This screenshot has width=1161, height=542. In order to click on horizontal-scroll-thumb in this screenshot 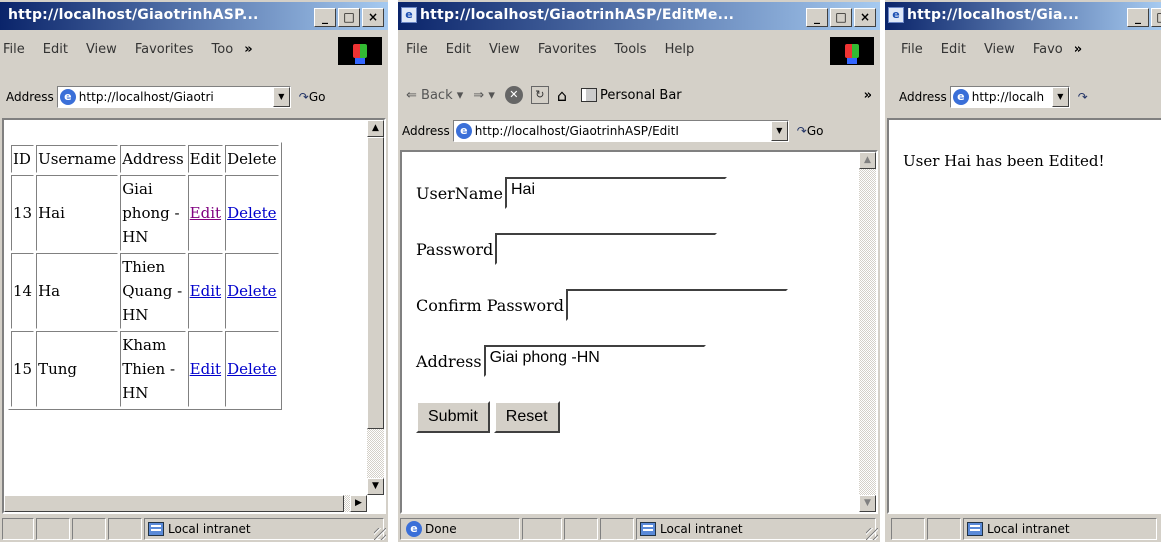, I will do `click(174, 503)`.